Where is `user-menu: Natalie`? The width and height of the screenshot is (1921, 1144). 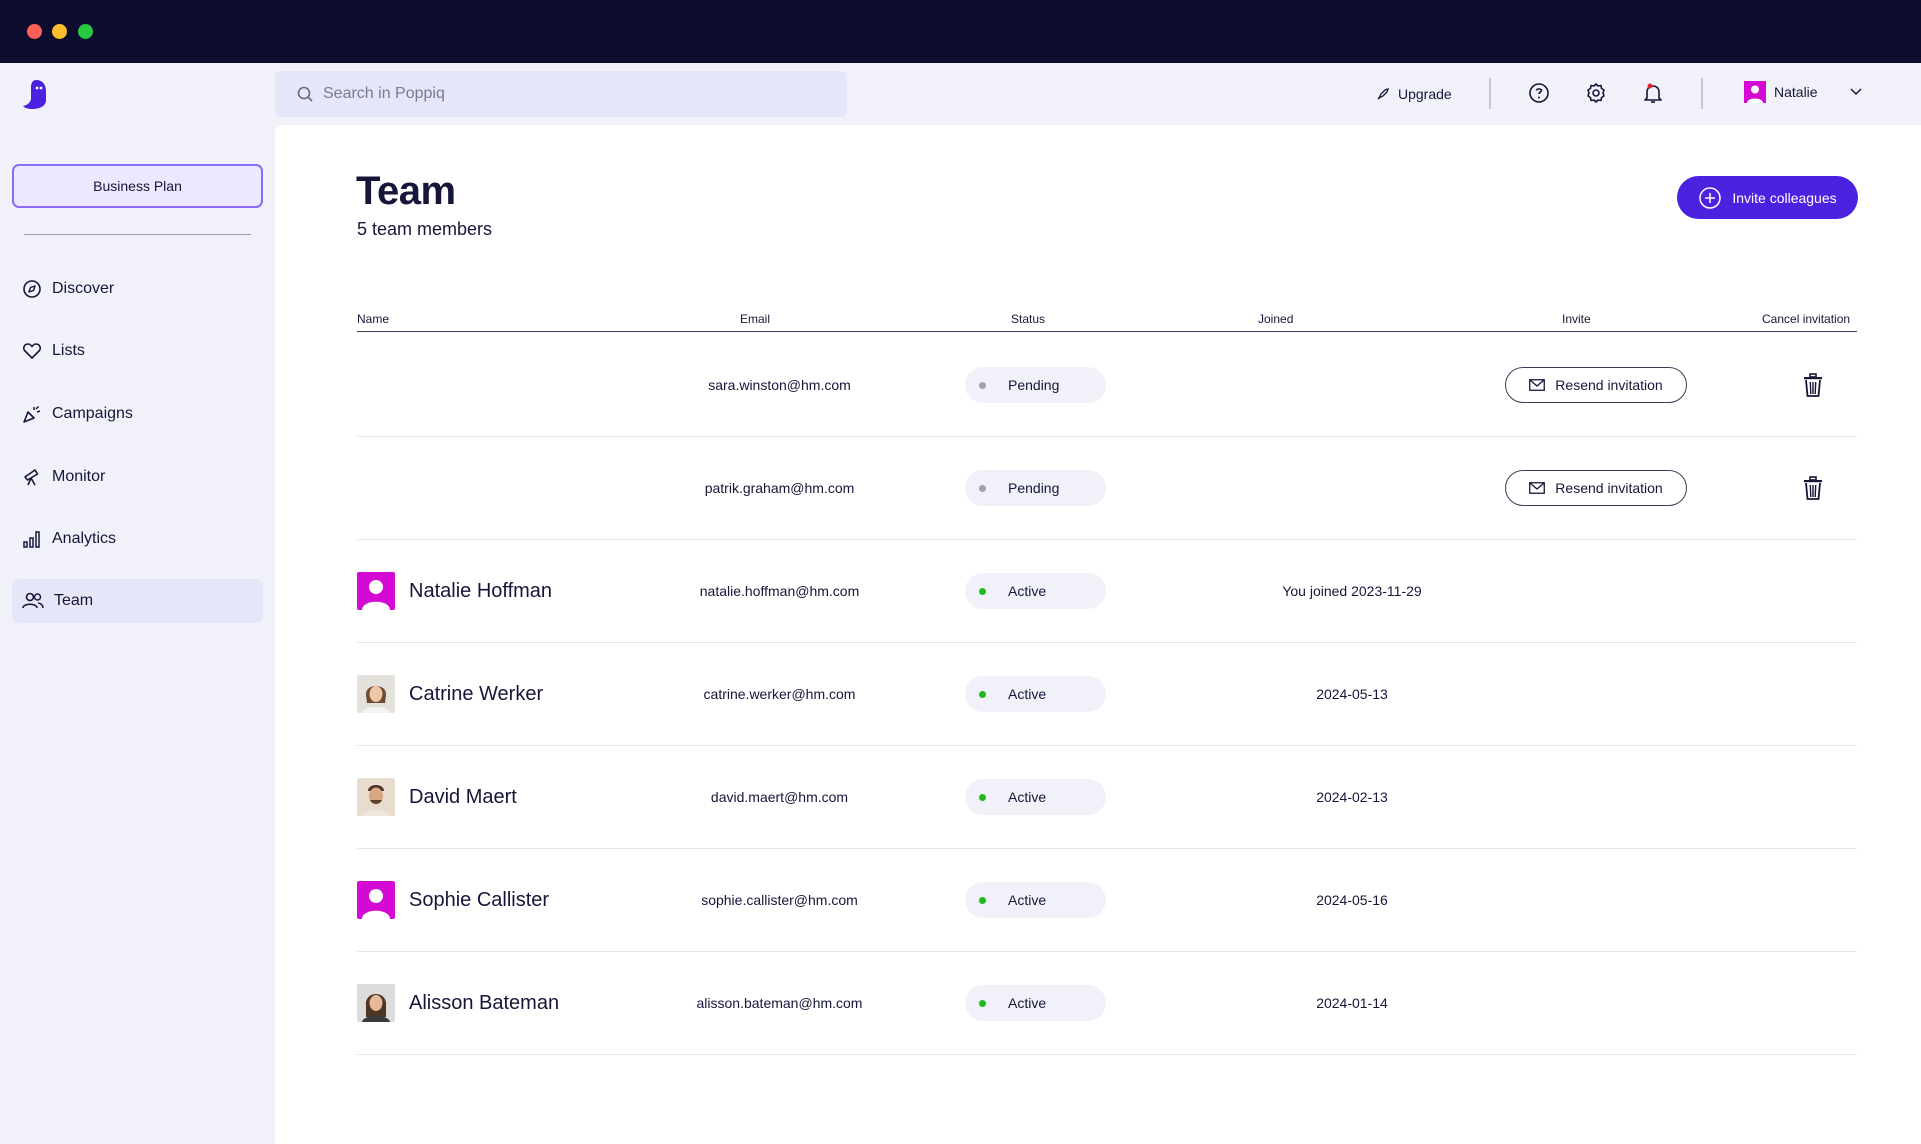 user-menu: Natalie is located at coordinates (1803, 92).